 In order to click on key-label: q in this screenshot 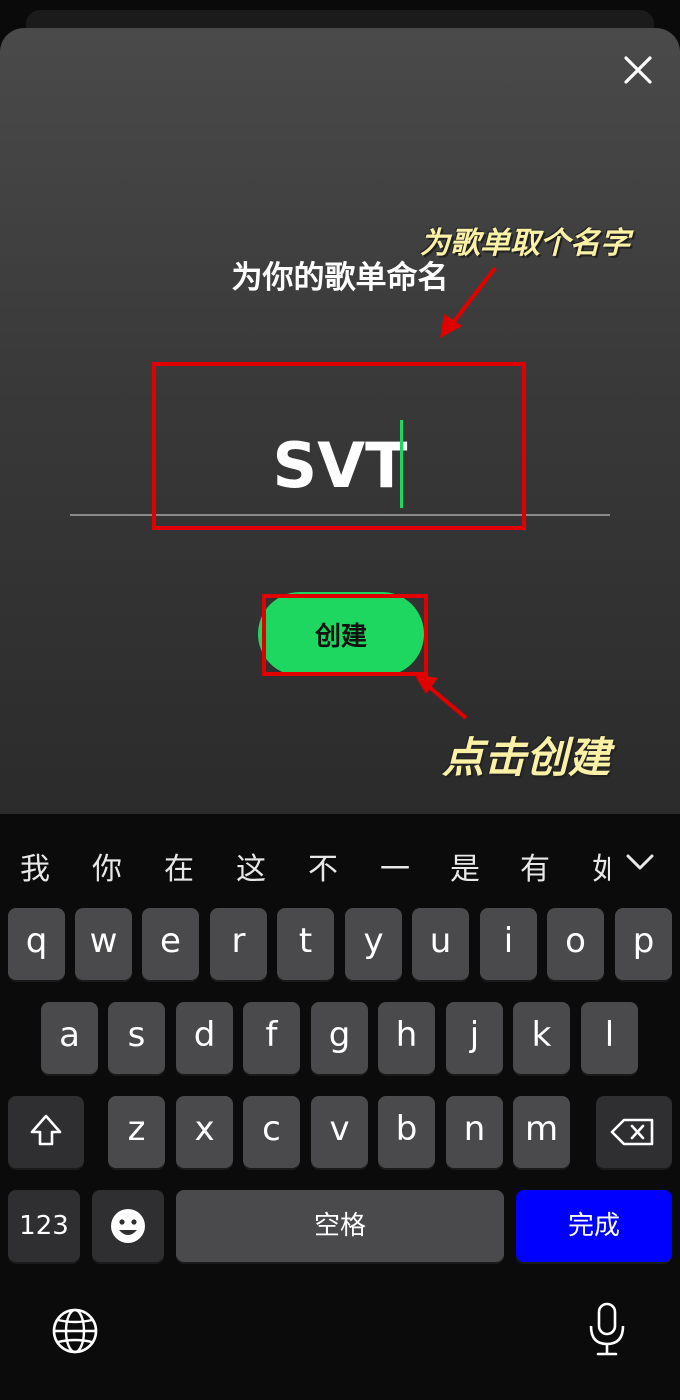, I will do `click(36, 941)`.